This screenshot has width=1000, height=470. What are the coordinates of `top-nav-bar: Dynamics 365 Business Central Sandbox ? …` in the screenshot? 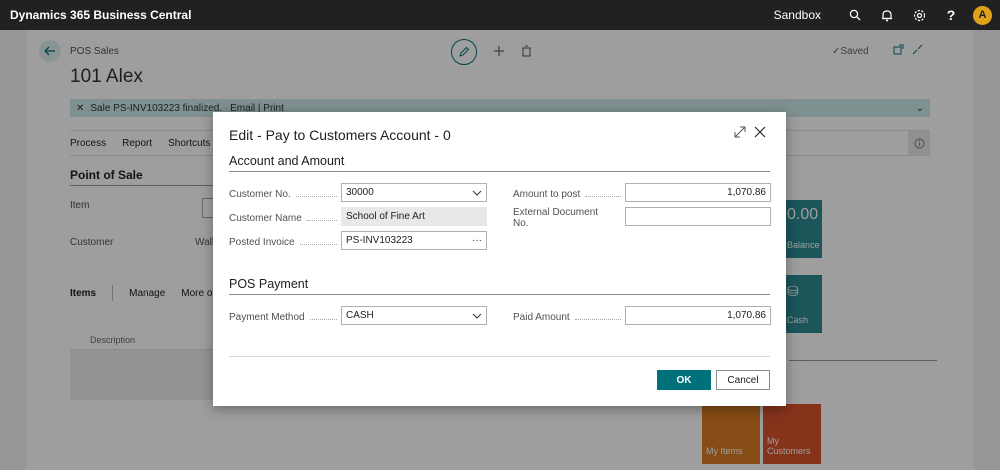 It's located at (500, 15).